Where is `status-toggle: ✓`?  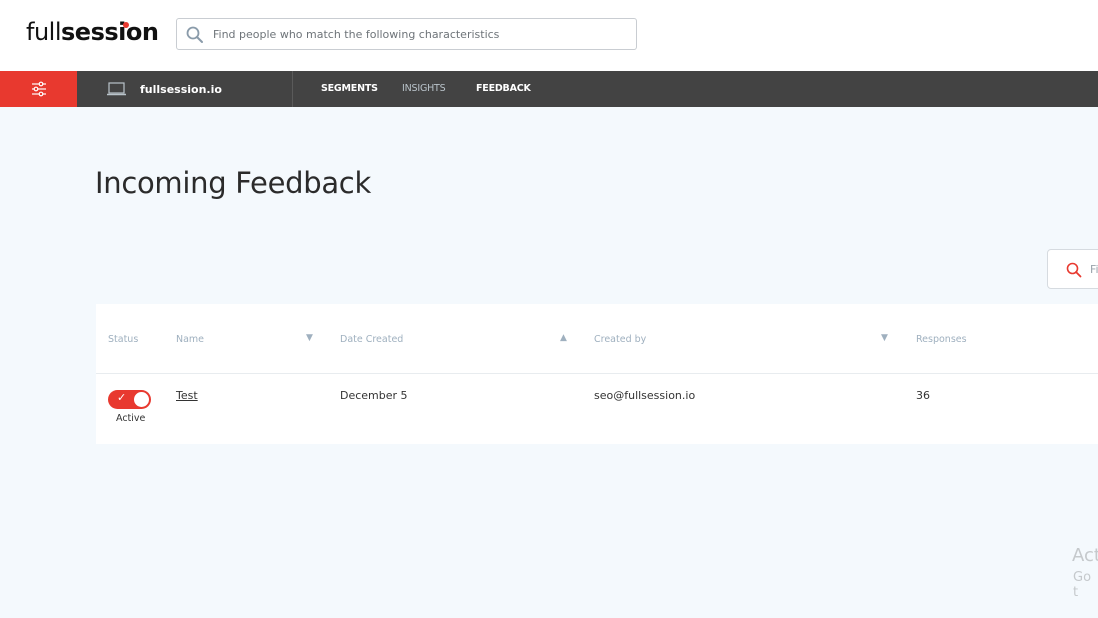 status-toggle: ✓ is located at coordinates (129, 399).